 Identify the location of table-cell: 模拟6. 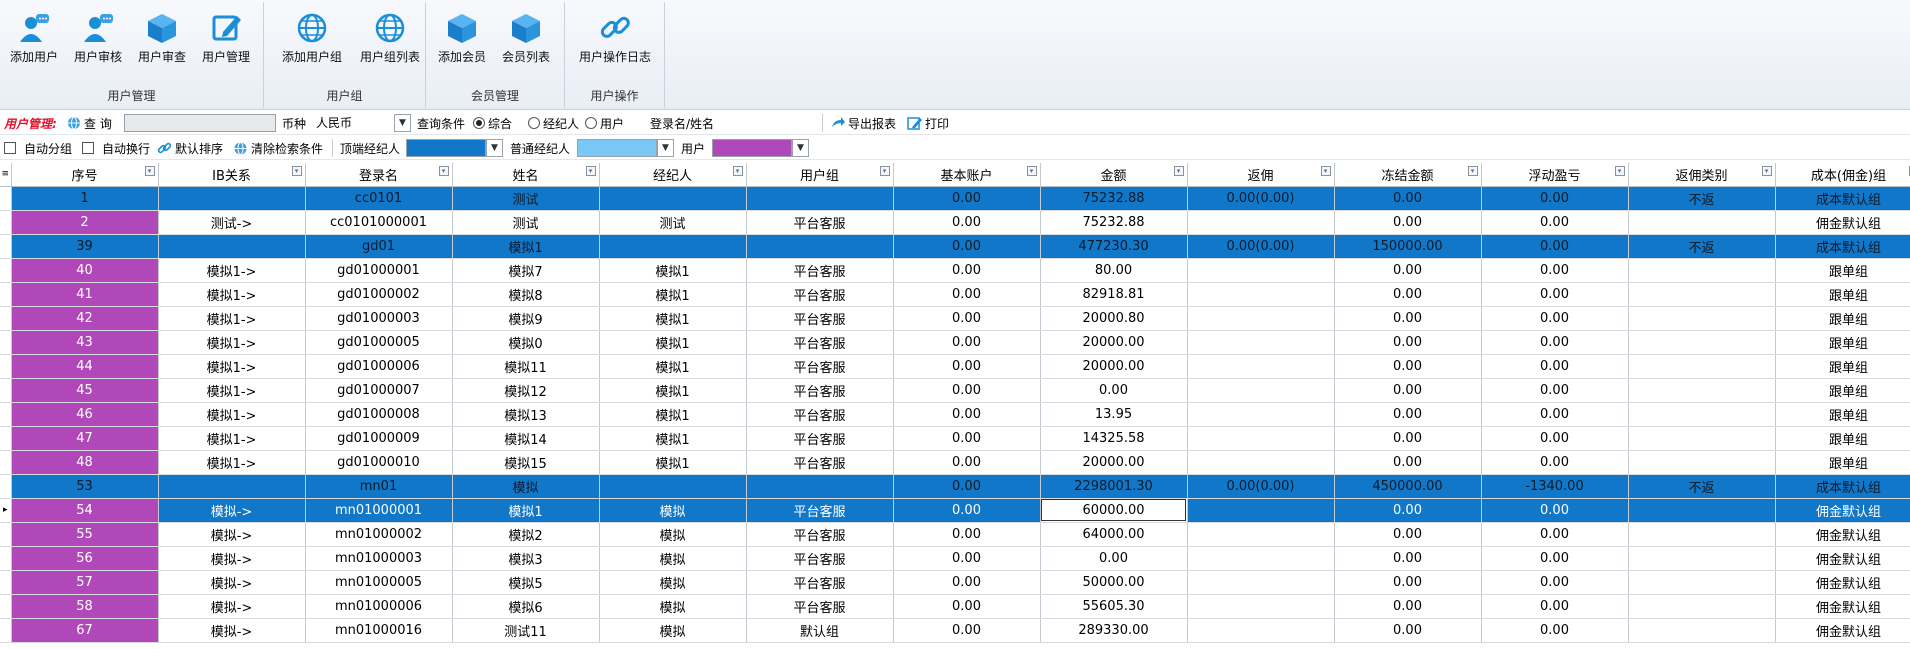
(526, 606).